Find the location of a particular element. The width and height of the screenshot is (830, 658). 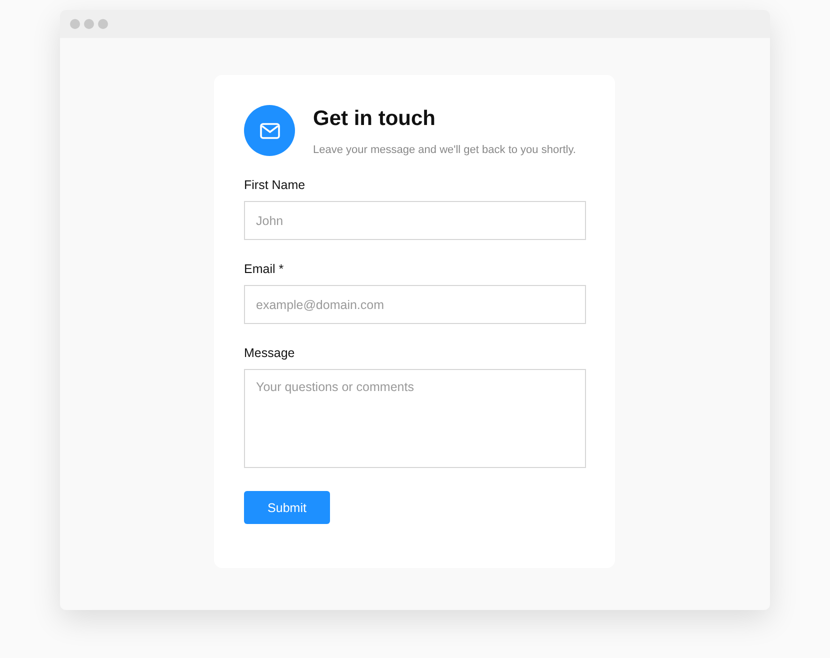

field-label: Email * is located at coordinates (264, 269).